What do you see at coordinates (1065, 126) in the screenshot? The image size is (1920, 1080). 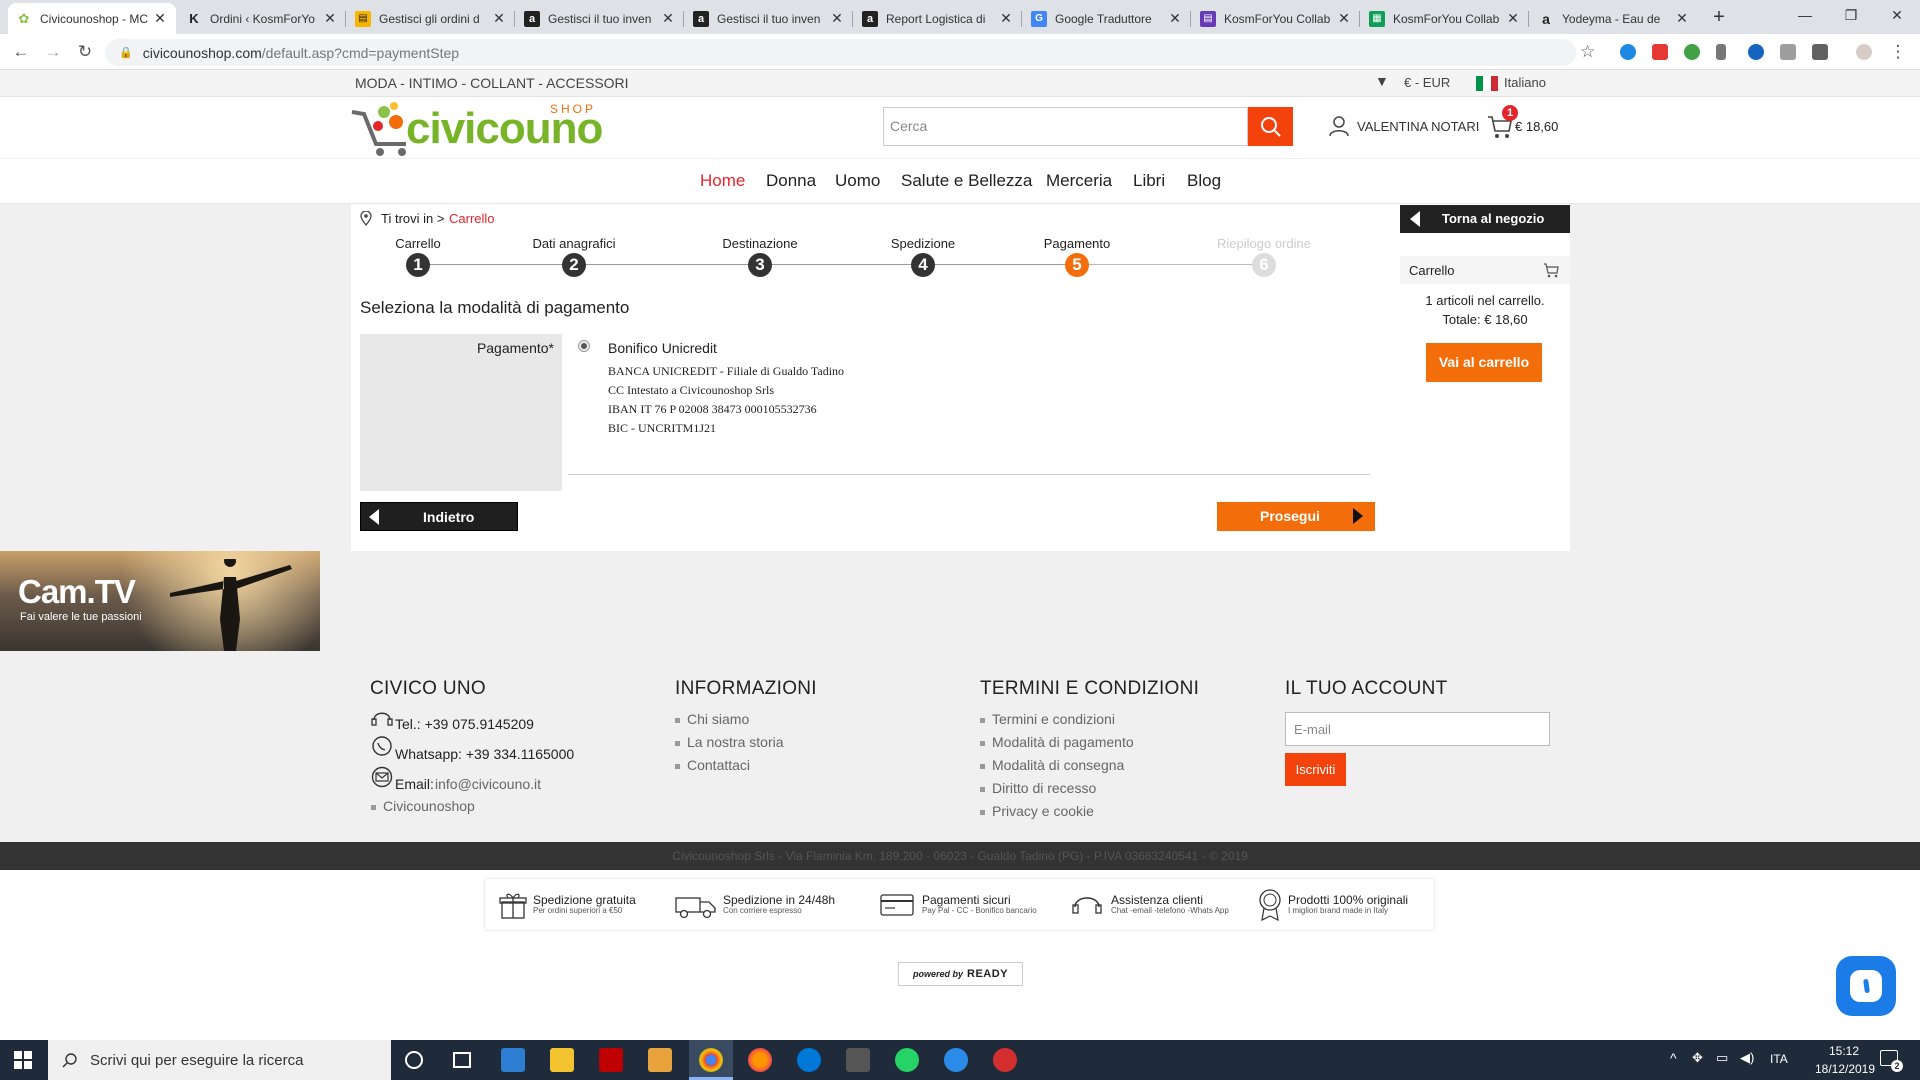 I see `search-input: Cerca` at bounding box center [1065, 126].